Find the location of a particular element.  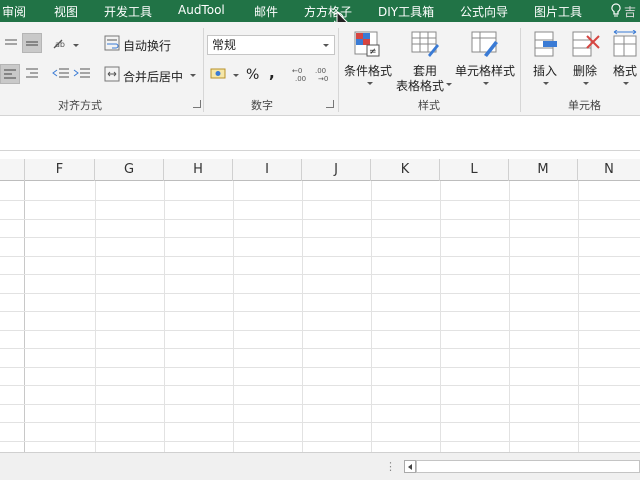

format-as-table-caret-icon is located at coordinates (449, 84).